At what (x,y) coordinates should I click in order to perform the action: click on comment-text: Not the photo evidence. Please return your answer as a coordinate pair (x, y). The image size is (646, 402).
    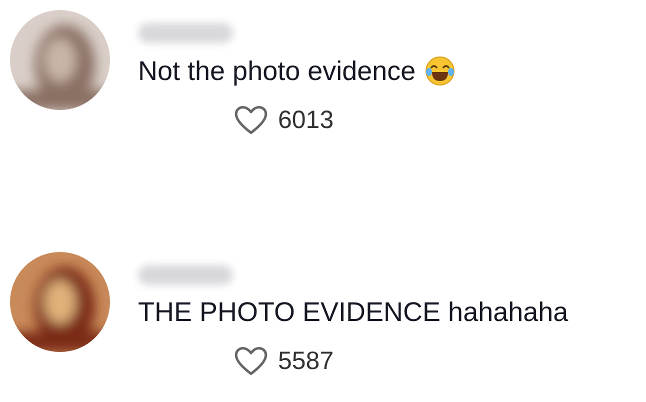
    Looking at the image, I should click on (277, 71).